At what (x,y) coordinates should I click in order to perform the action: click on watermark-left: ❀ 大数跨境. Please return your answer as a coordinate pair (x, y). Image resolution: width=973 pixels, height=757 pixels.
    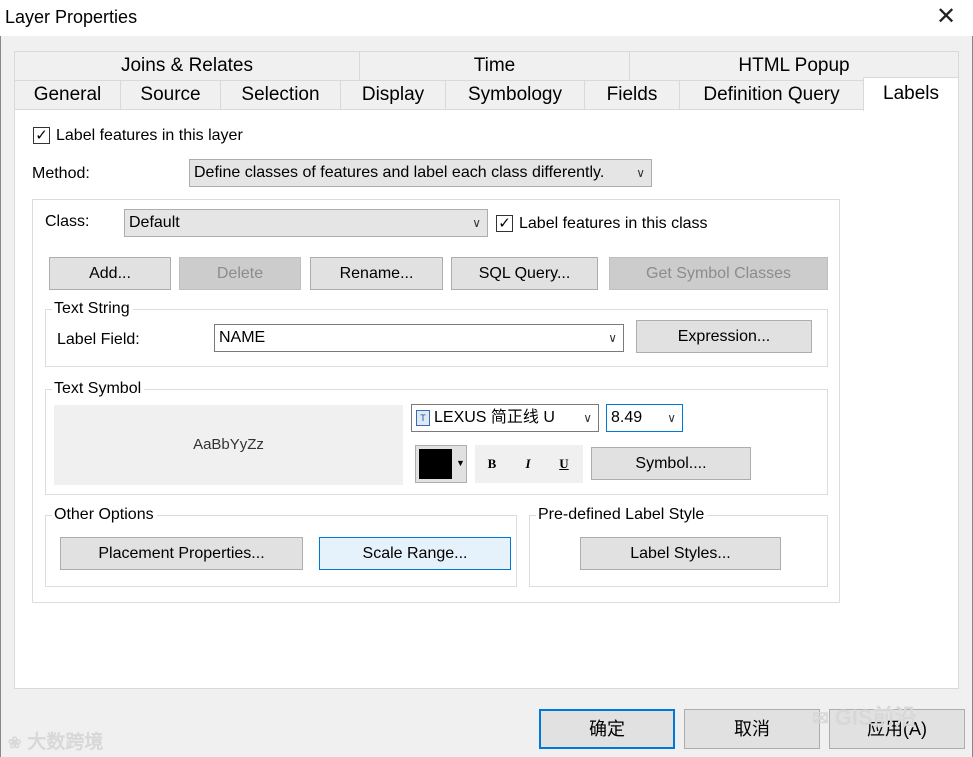
    Looking at the image, I should click on (55, 740).